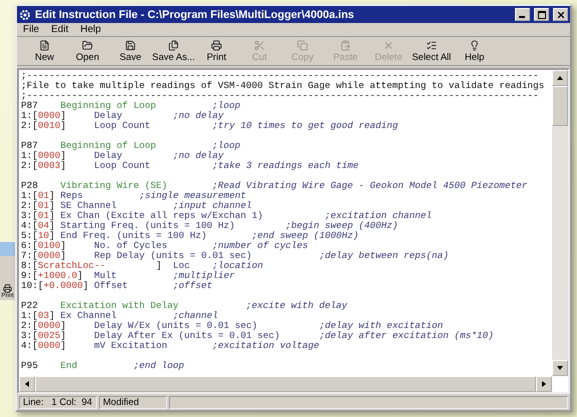  I want to click on close-button, so click(560, 14).